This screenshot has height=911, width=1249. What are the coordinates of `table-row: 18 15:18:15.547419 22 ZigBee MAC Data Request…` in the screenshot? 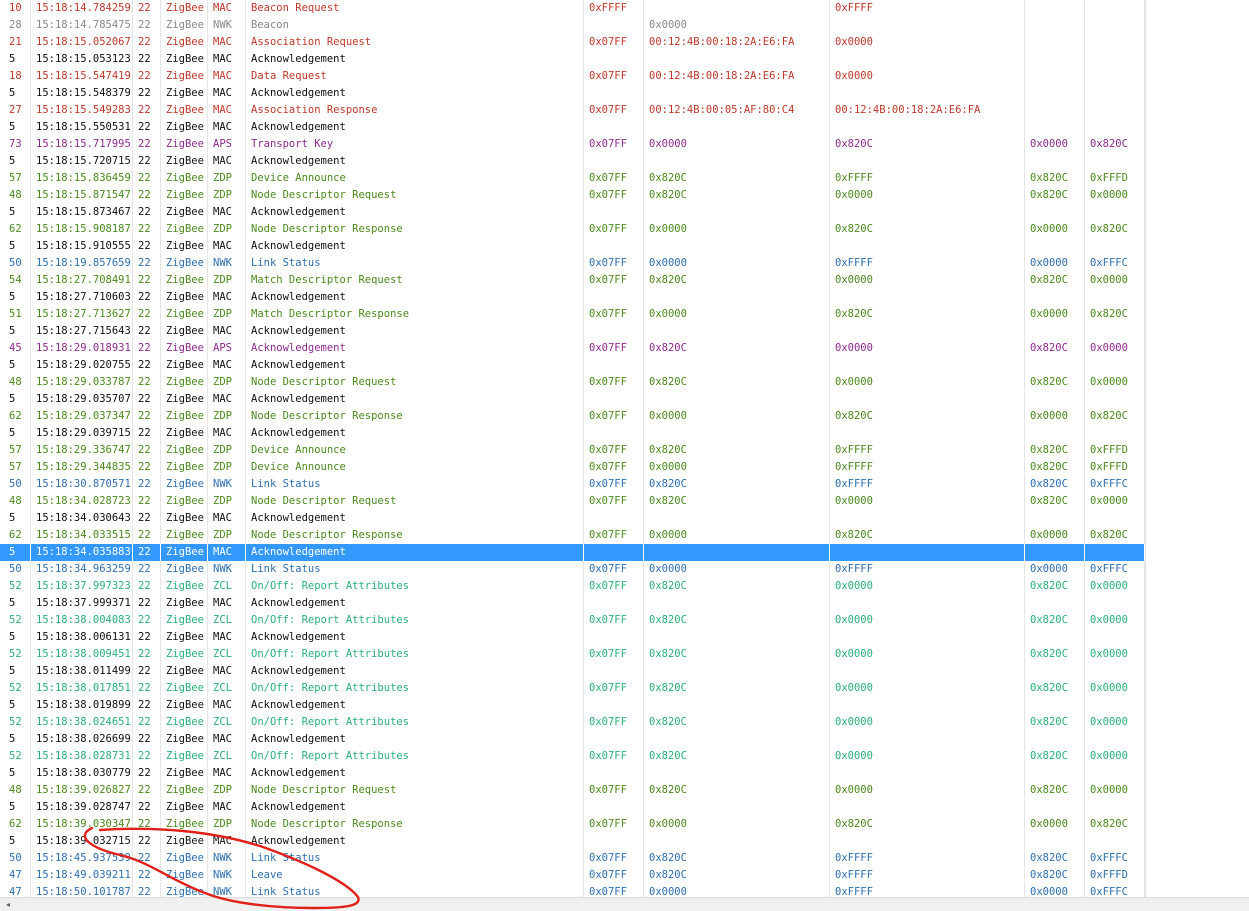 It's located at (572, 76).